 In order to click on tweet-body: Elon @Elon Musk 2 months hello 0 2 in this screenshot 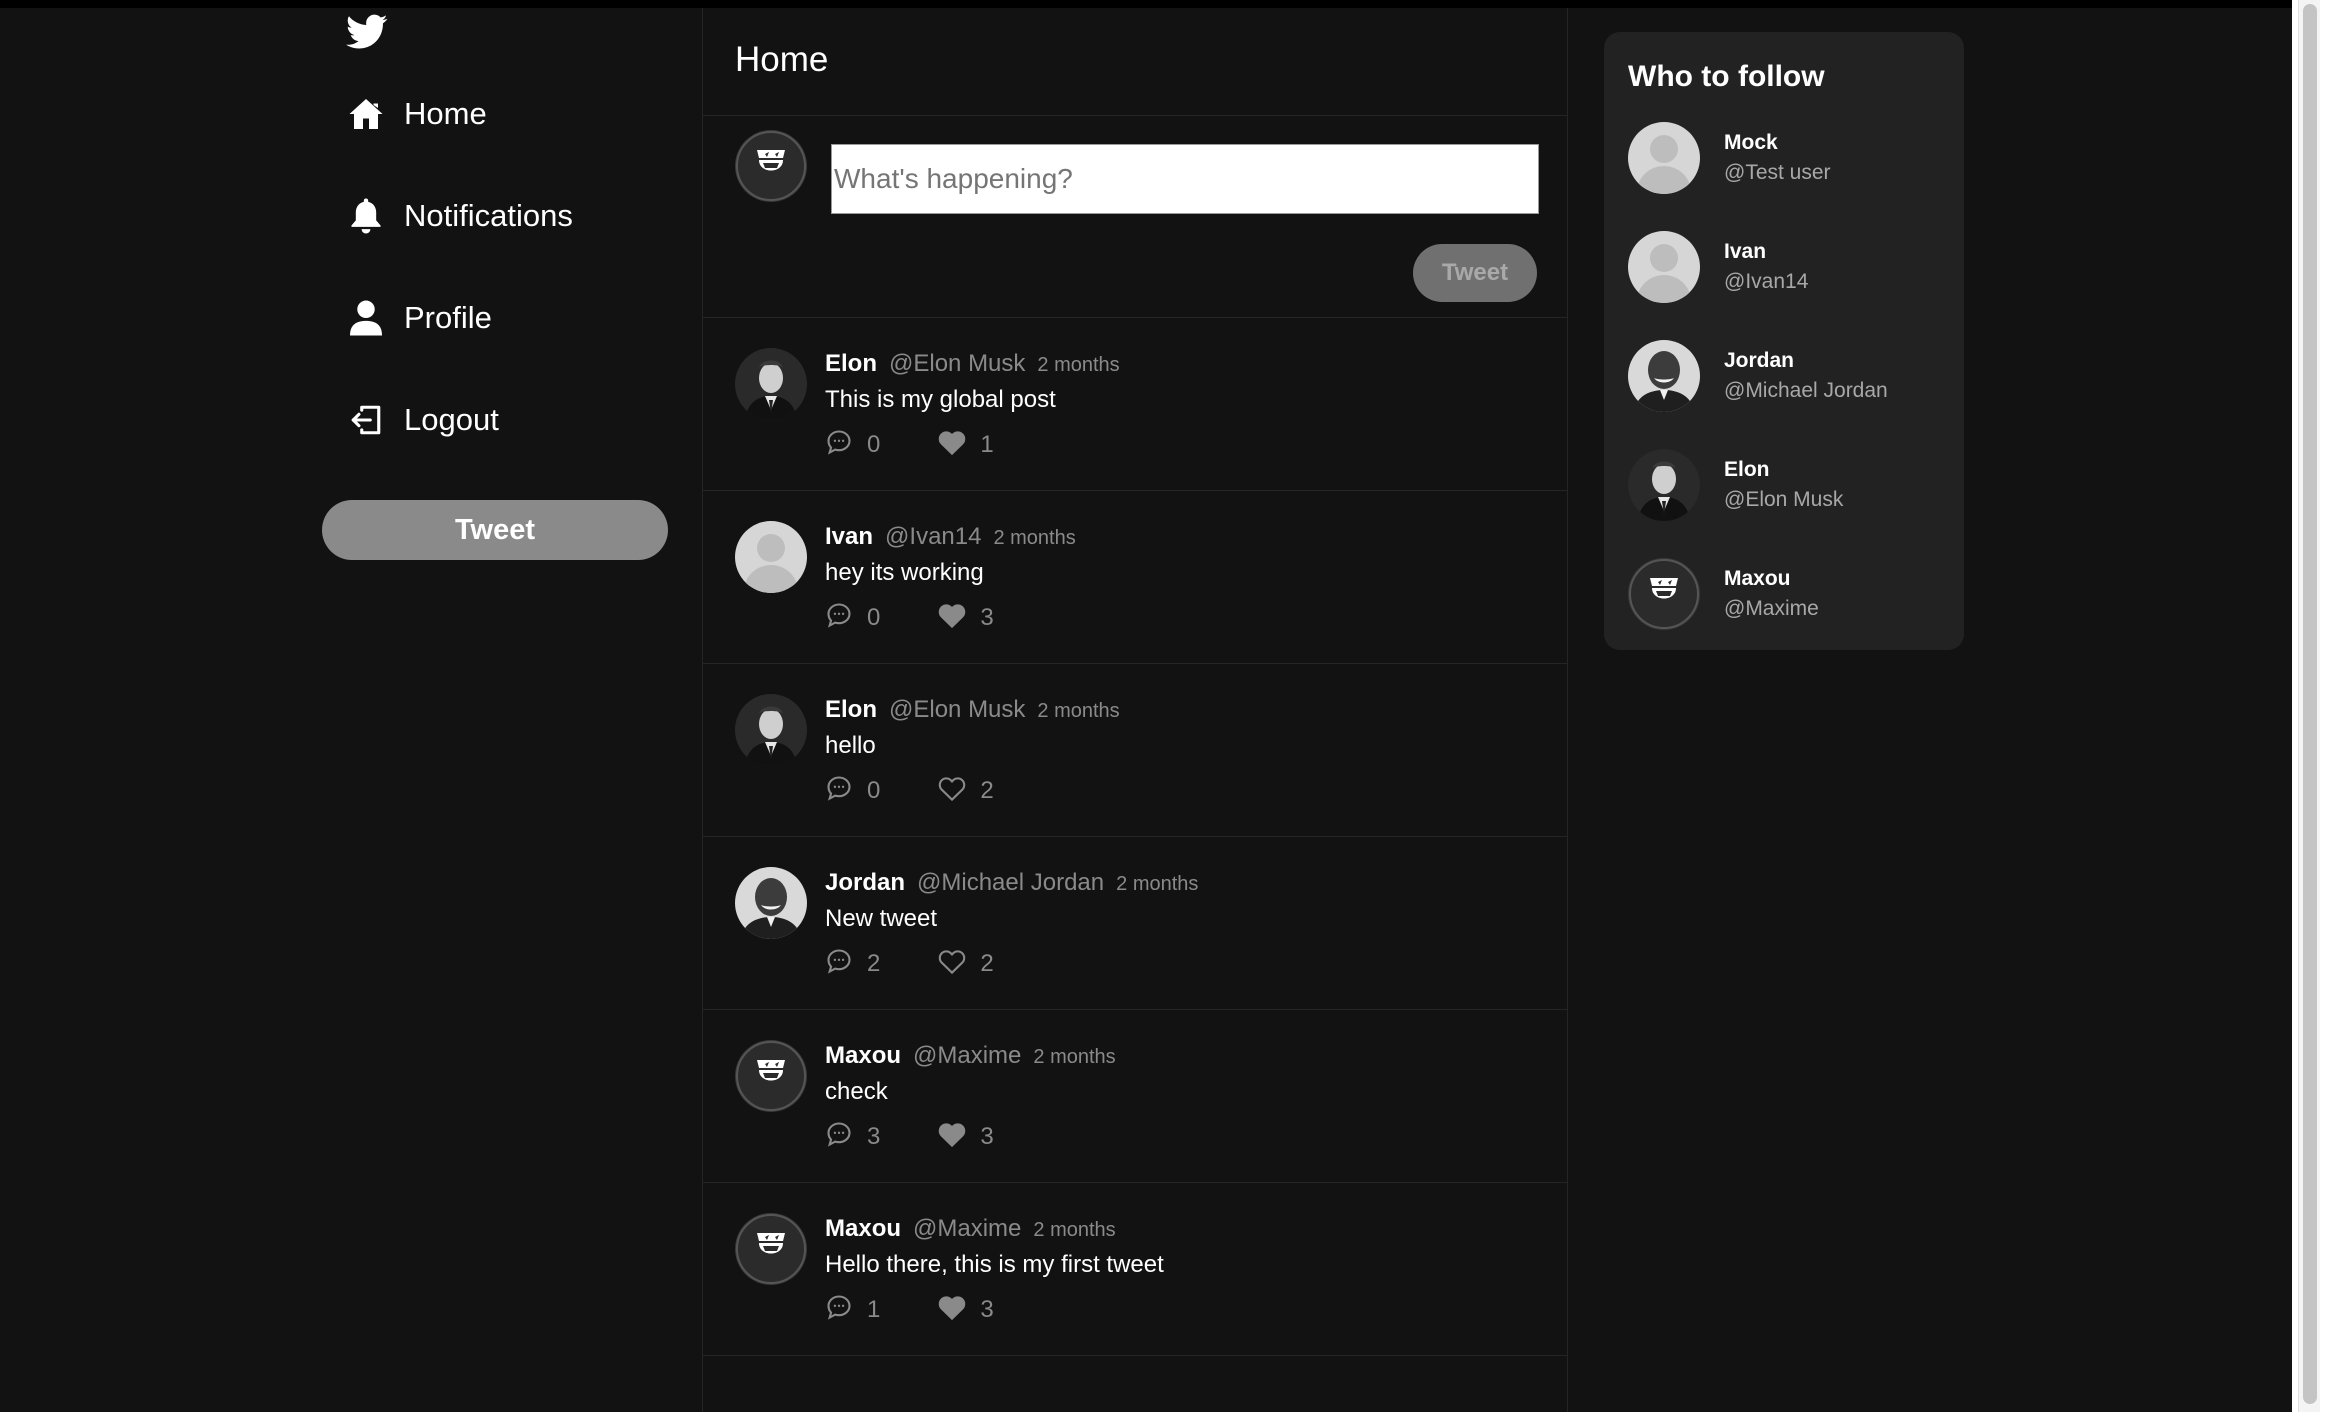, I will do `click(1186, 751)`.